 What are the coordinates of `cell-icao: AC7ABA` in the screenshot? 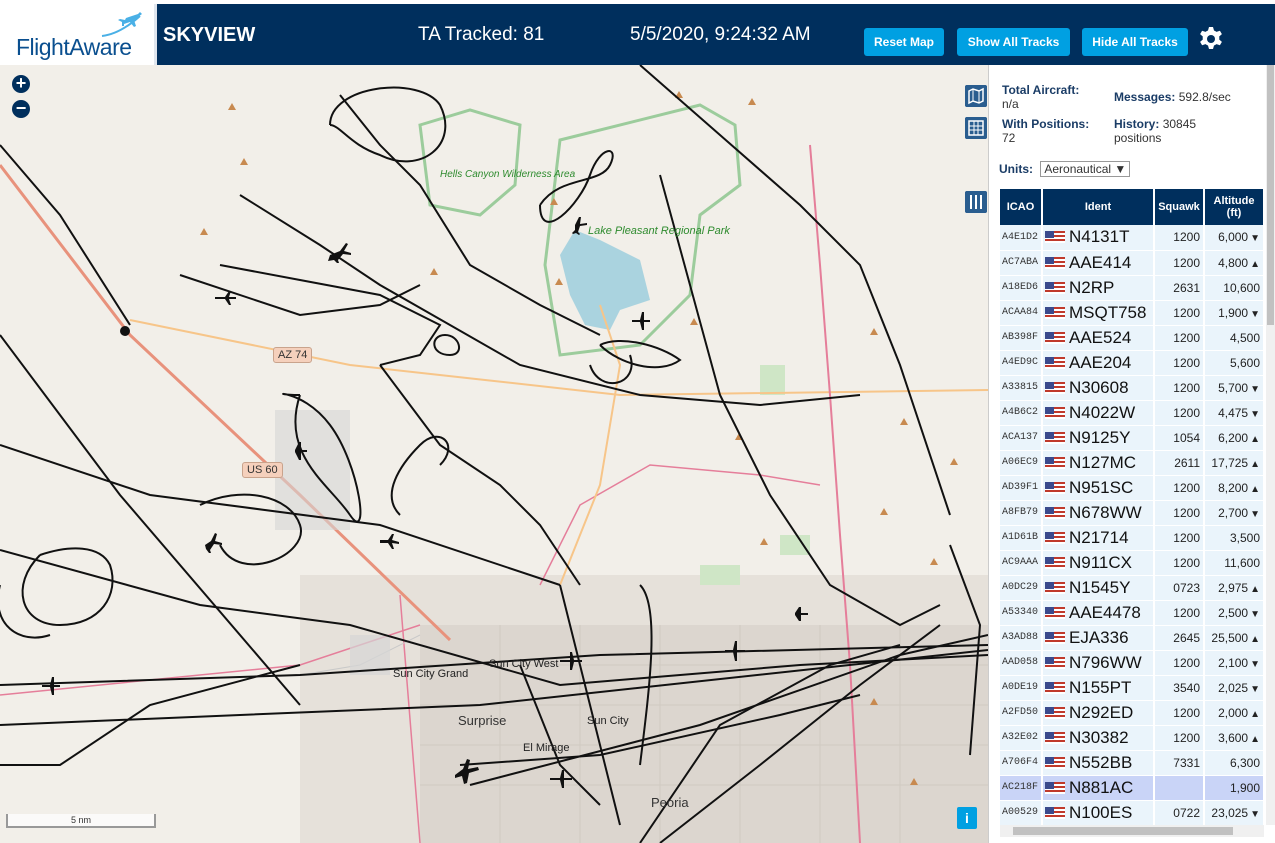 It's located at (1021, 263).